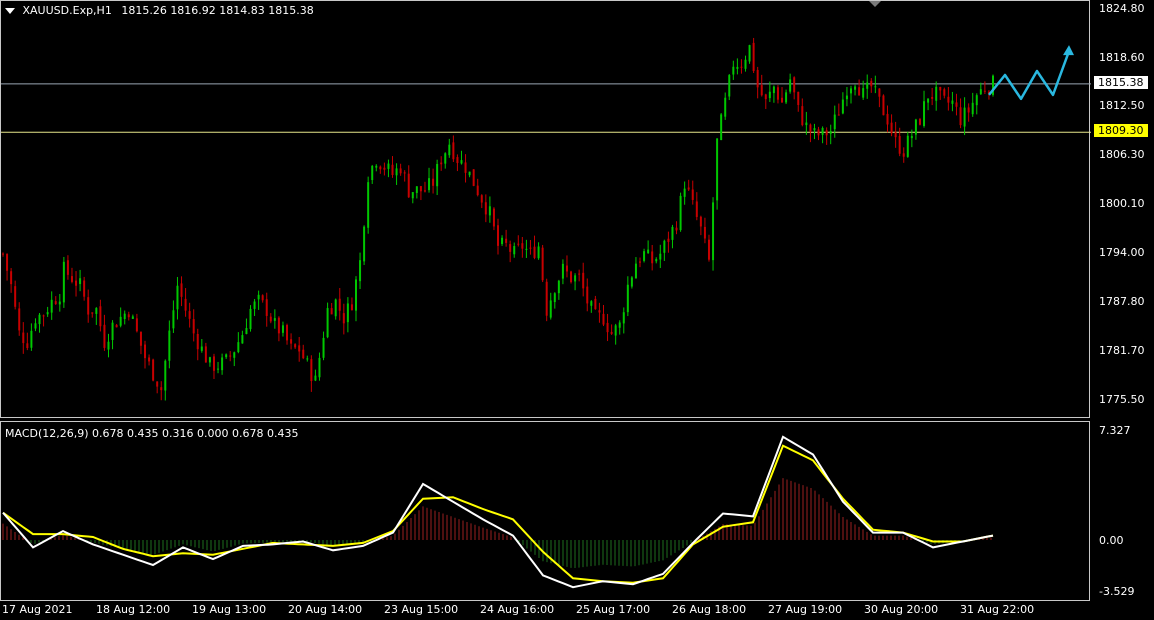 This screenshot has height=620, width=1154. Describe the element at coordinates (1029, 75) in the screenshot. I see `forecast-path` at that location.